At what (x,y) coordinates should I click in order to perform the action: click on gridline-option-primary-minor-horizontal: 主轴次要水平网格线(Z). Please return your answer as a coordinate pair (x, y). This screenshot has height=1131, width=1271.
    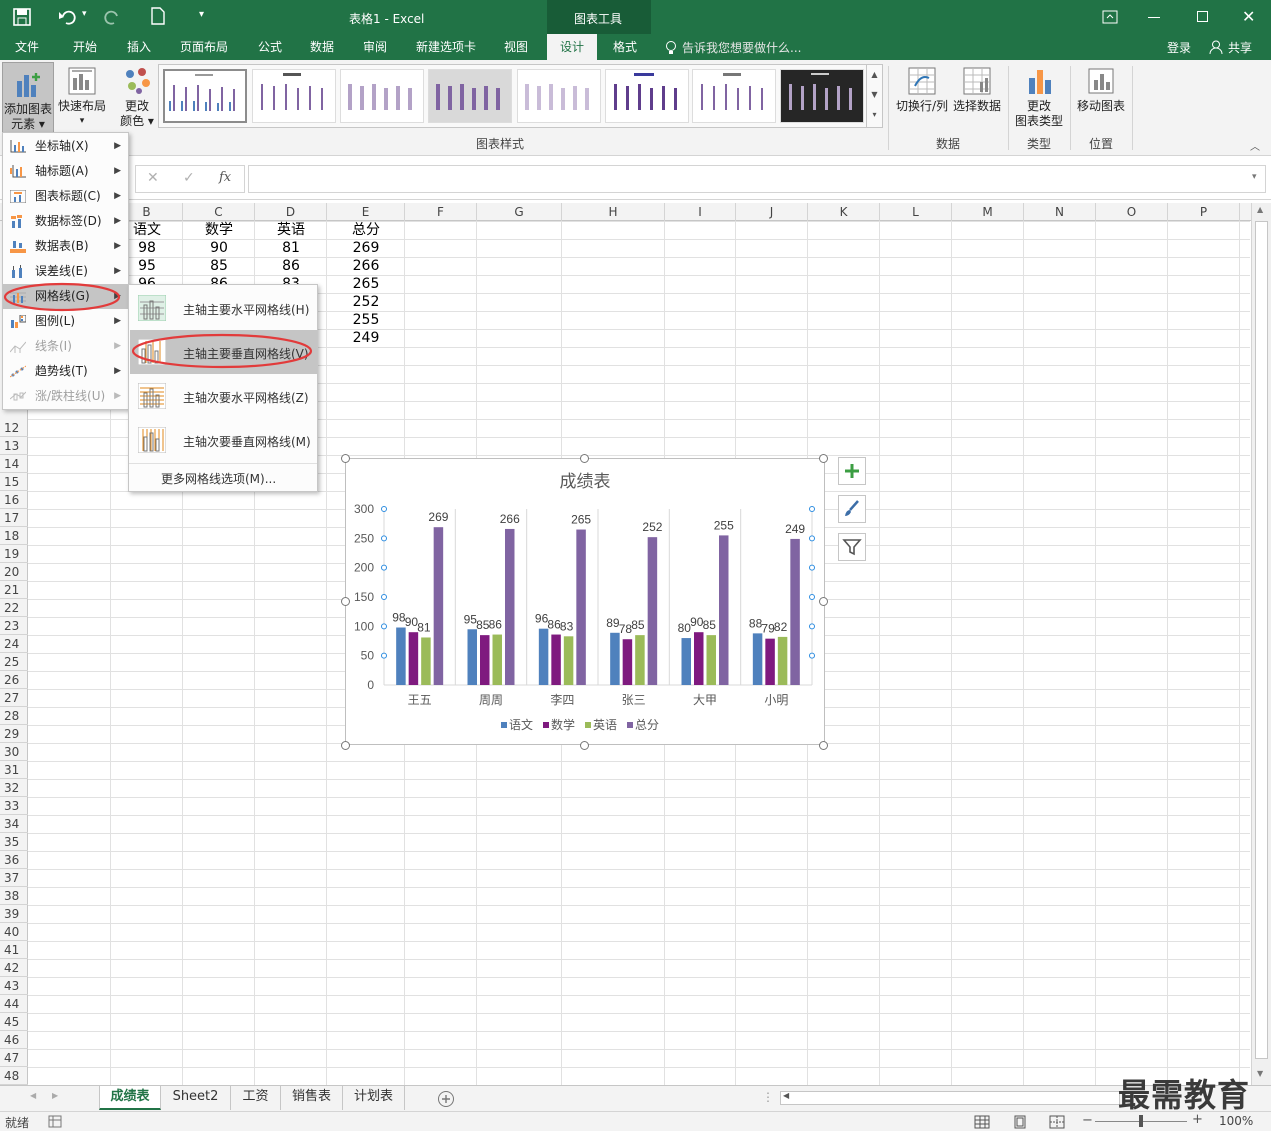
    Looking at the image, I should click on (223, 396).